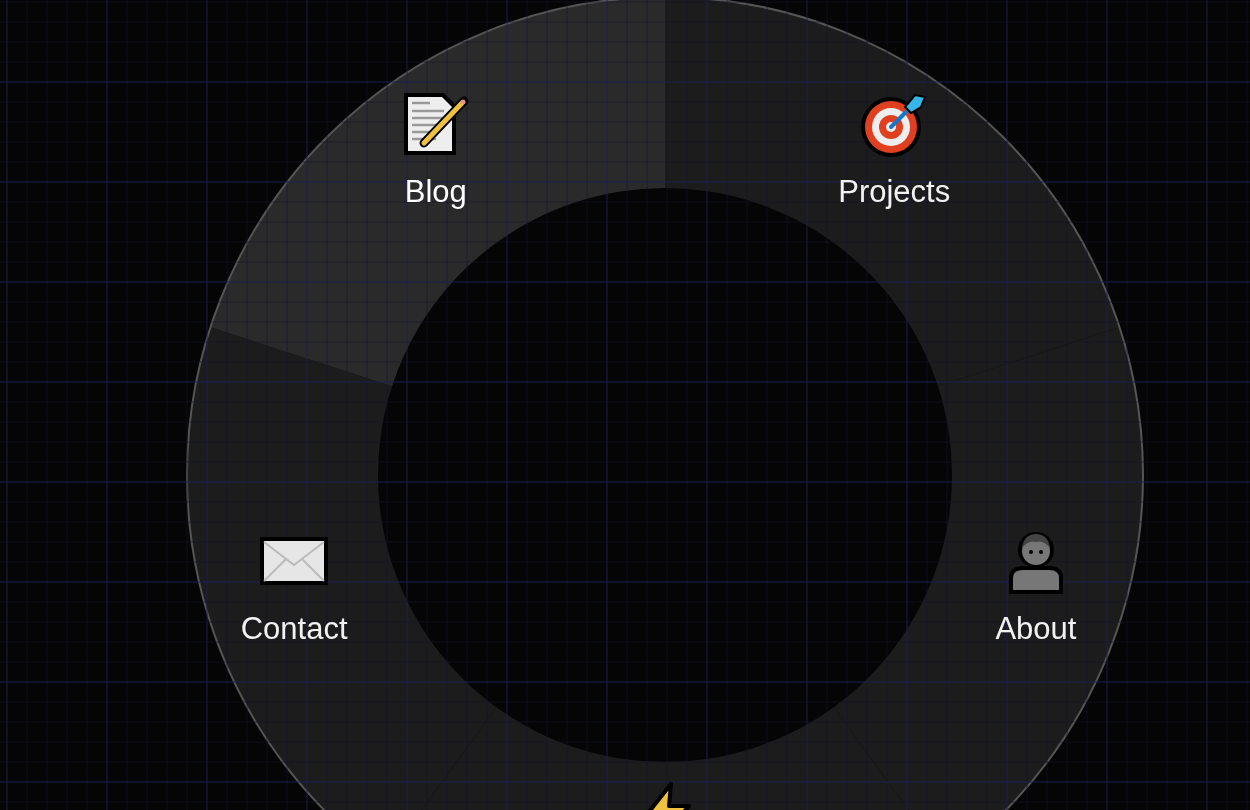  Describe the element at coordinates (342, 568) in the screenshot. I see `menu-segment` at that location.